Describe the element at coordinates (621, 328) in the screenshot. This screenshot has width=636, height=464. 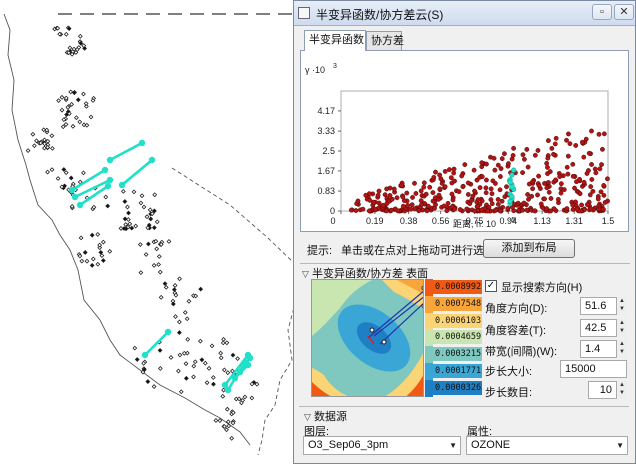
I see `angle-tolerance-spinner: ▲ ▼` at that location.